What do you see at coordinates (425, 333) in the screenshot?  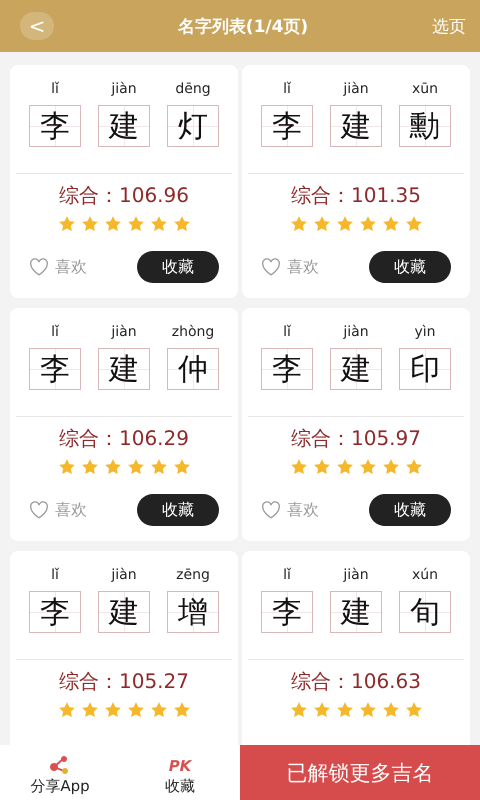 I see `pinyin-label: yìn` at bounding box center [425, 333].